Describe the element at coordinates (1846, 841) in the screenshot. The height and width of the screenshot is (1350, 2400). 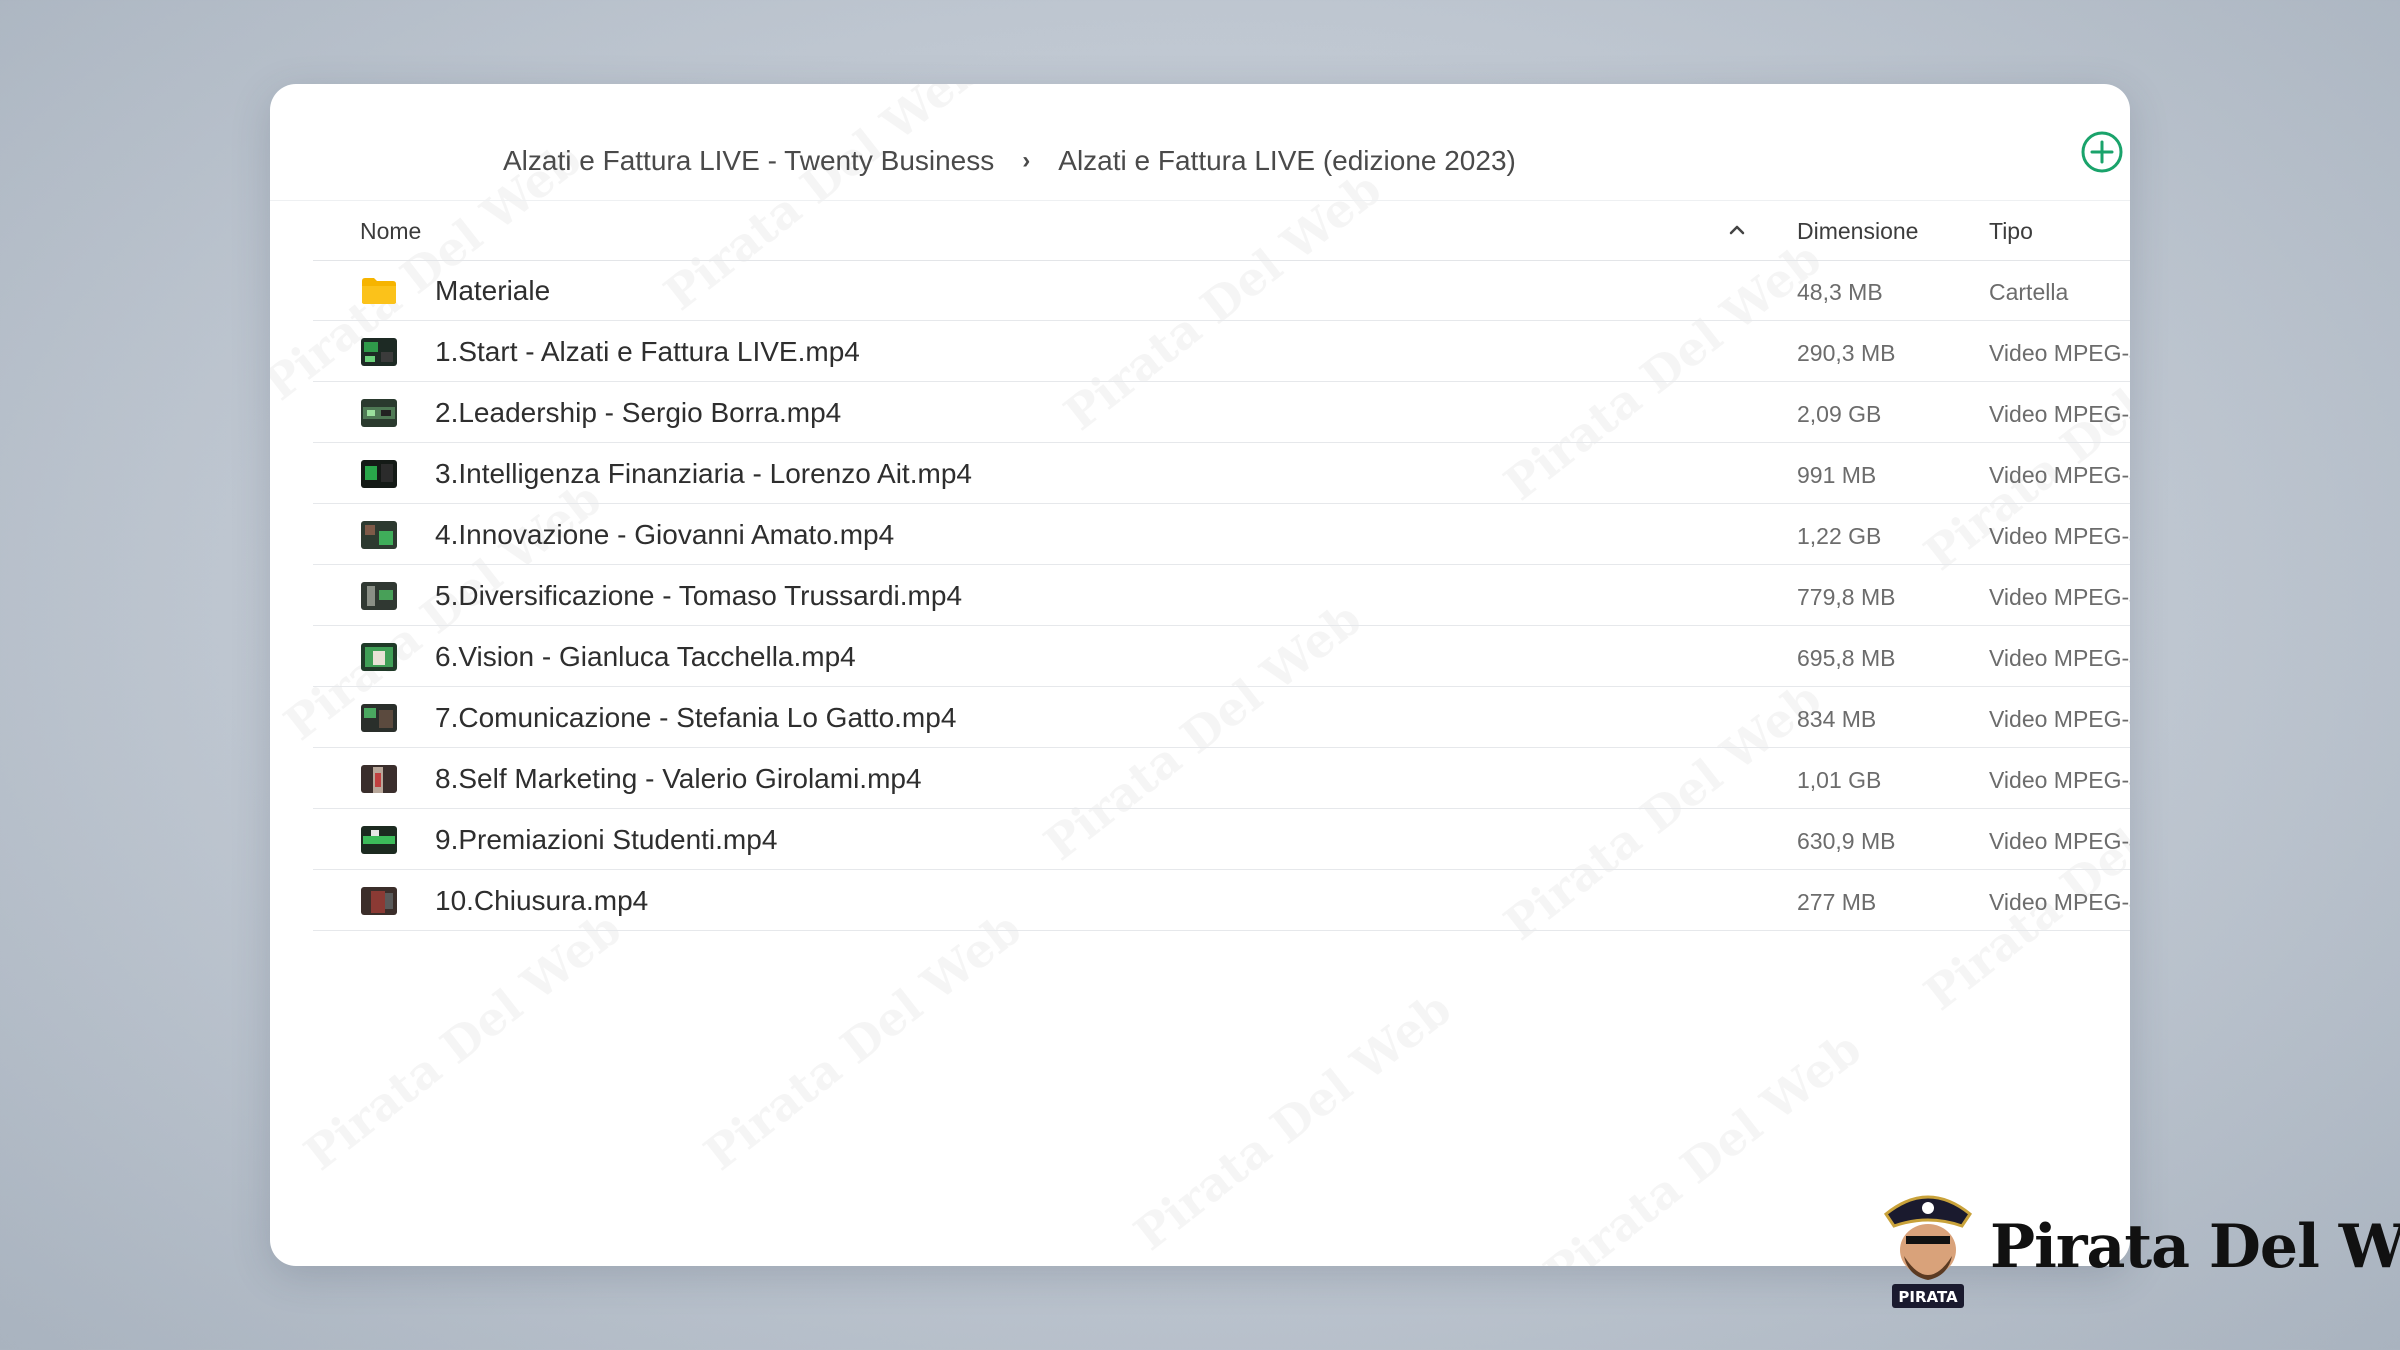
I see `file-size: 630,9 MB` at that location.